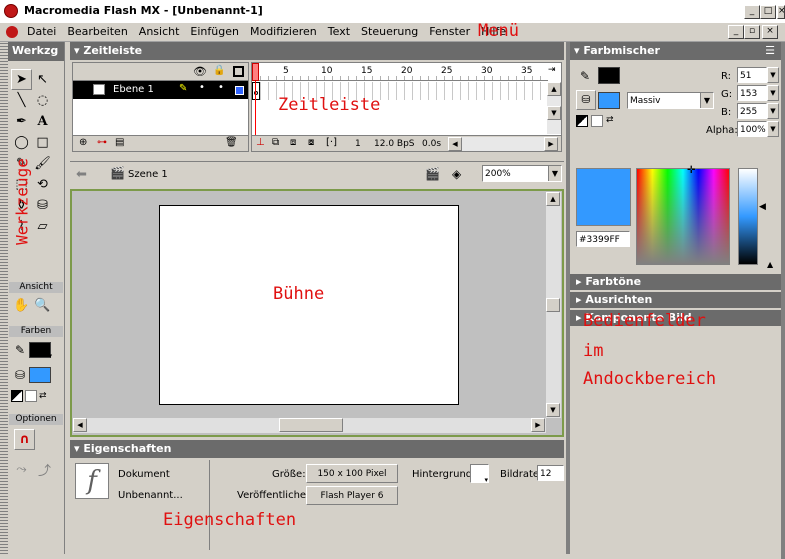  I want to click on panel-farbtoene: ▸ Farbtöne, so click(675, 283).